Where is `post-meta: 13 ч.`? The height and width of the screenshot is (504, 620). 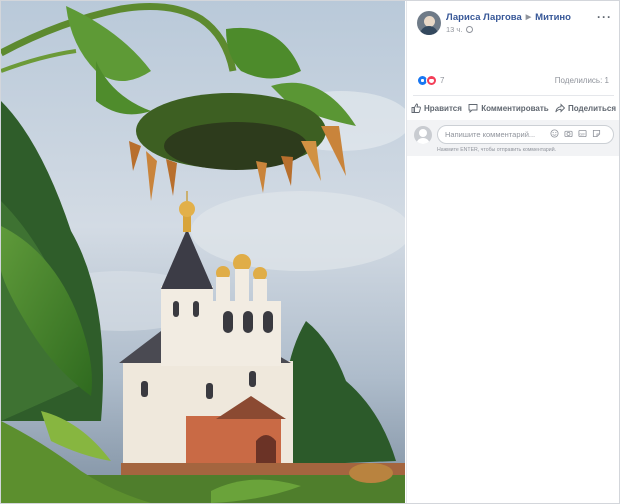
post-meta: 13 ч. is located at coordinates (460, 29).